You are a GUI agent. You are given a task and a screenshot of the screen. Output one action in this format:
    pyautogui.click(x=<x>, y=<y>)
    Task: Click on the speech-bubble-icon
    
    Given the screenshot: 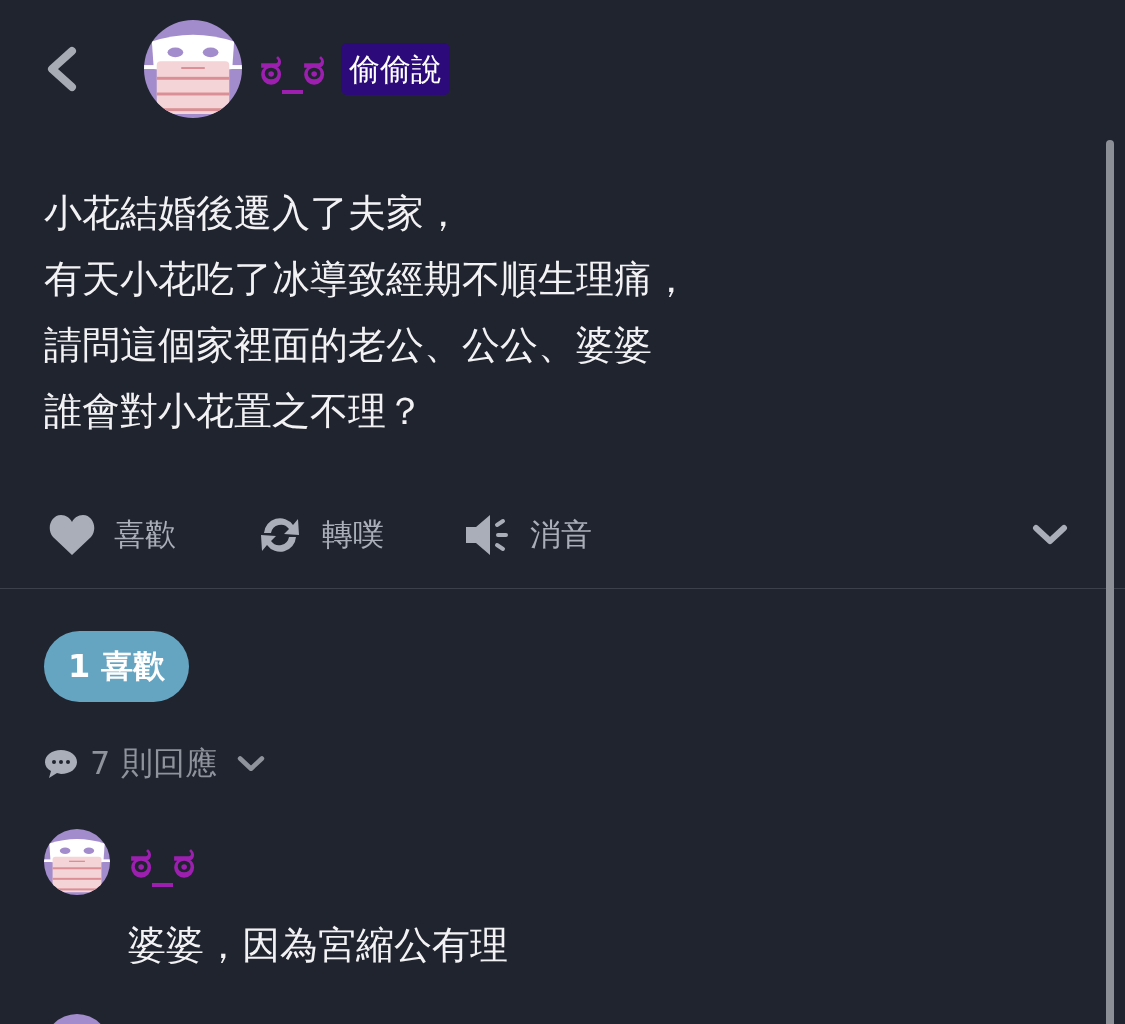 What is the action you would take?
    pyautogui.click(x=61, y=764)
    